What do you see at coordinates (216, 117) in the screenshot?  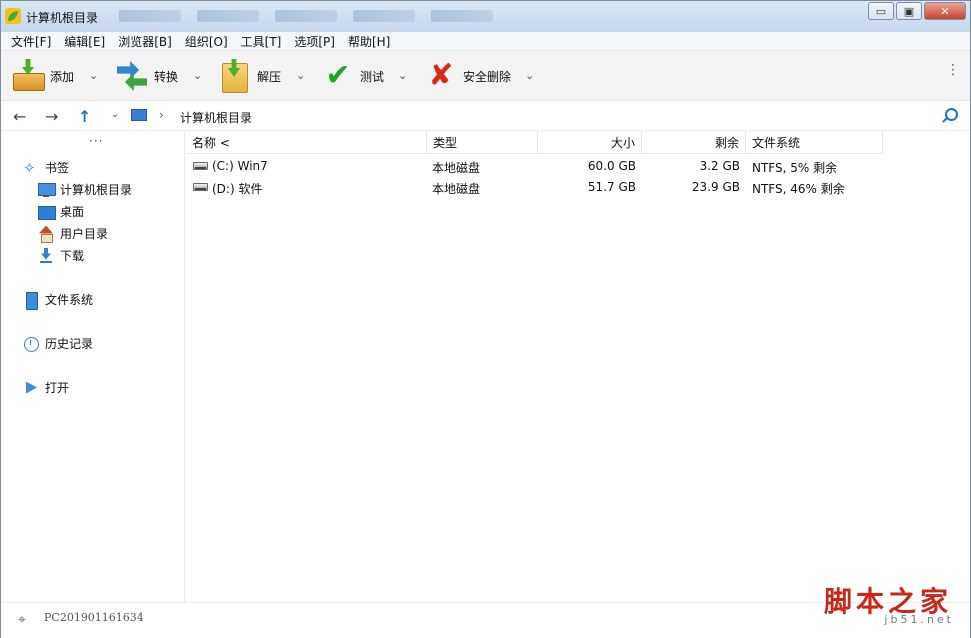 I see `breadcrumb-path: 计算机根目录` at bounding box center [216, 117].